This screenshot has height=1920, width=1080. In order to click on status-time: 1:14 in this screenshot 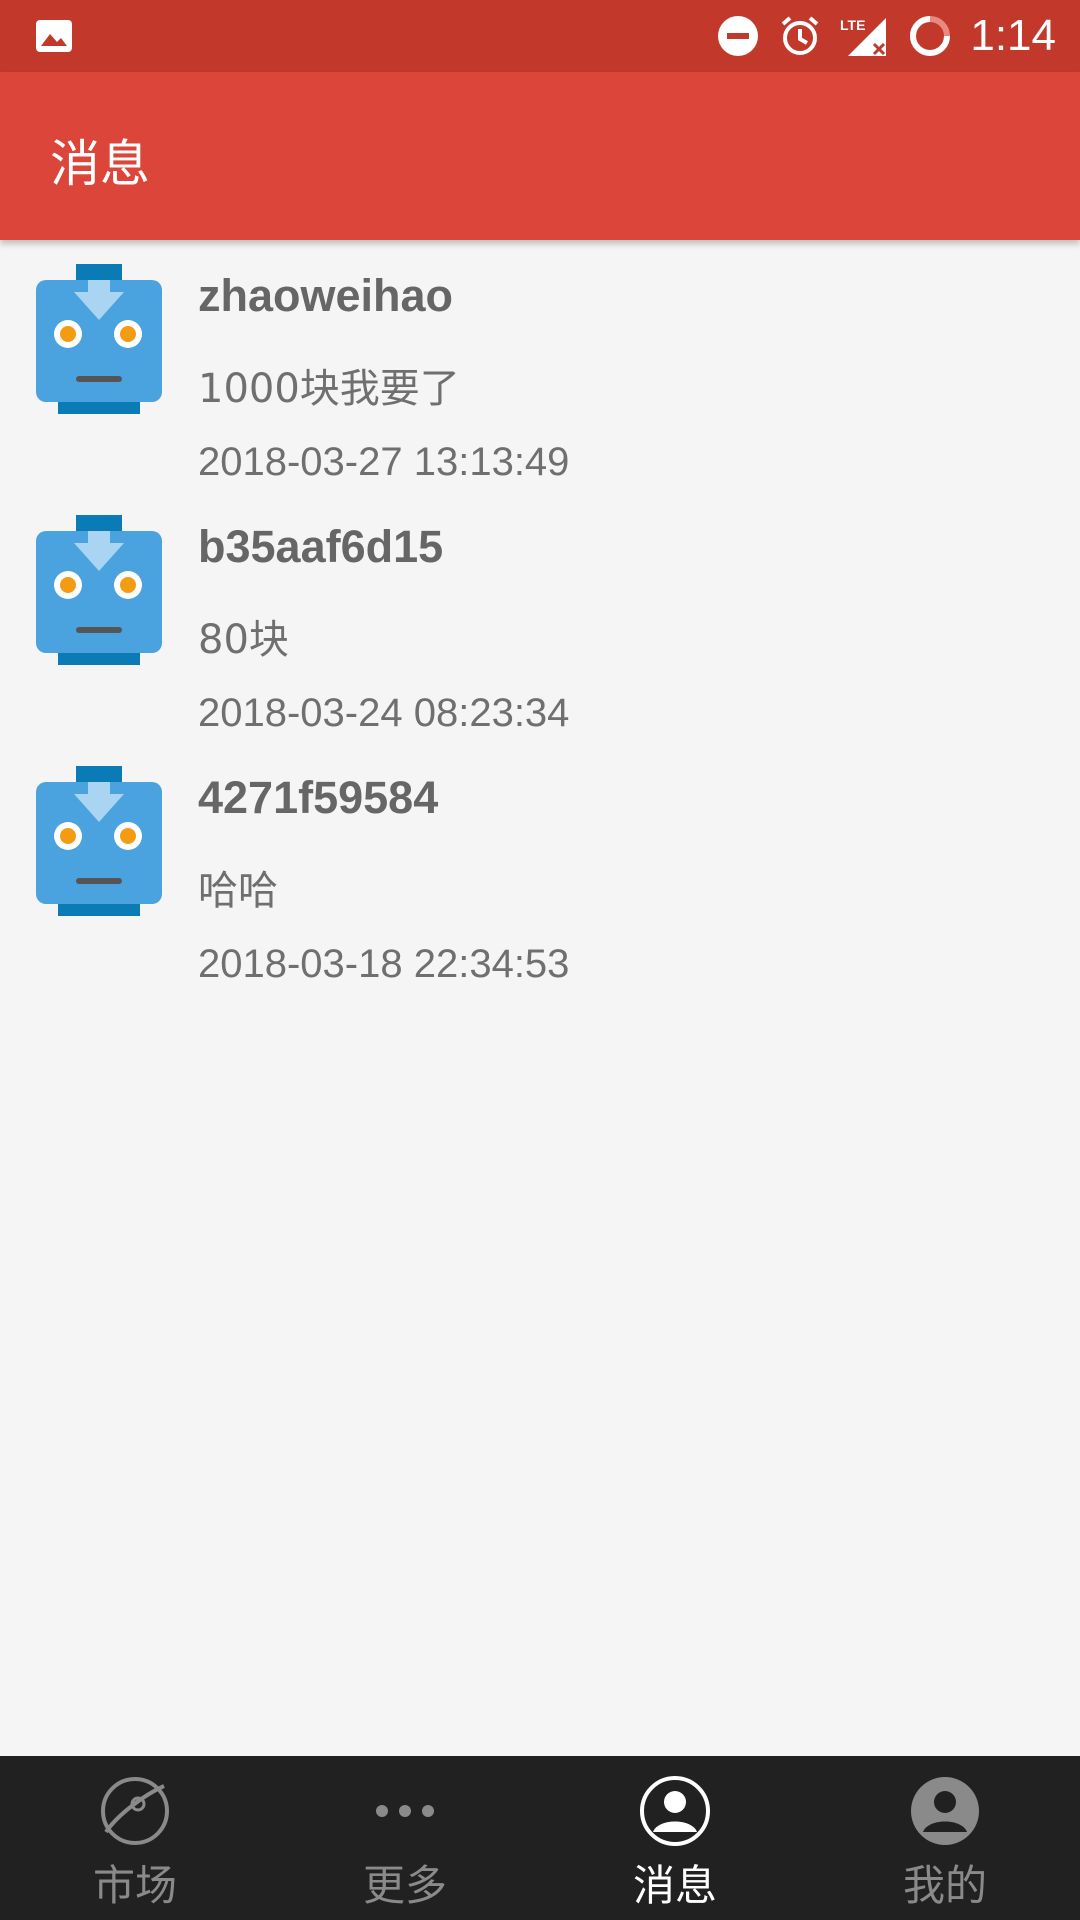, I will do `click(1013, 35)`.